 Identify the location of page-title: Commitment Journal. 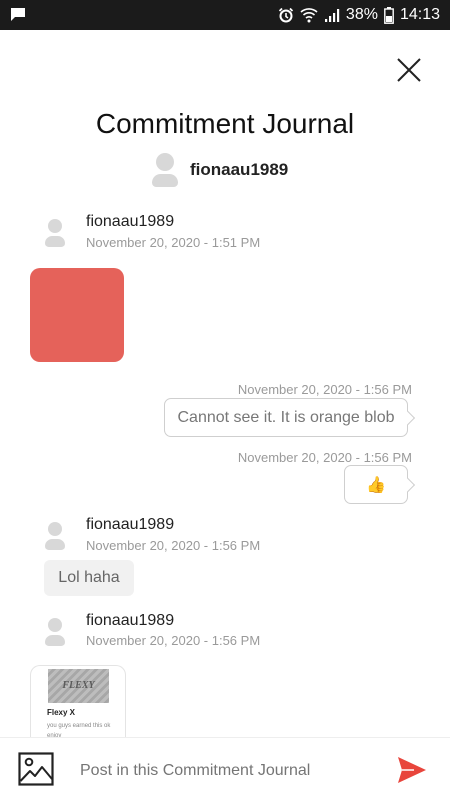
(225, 123).